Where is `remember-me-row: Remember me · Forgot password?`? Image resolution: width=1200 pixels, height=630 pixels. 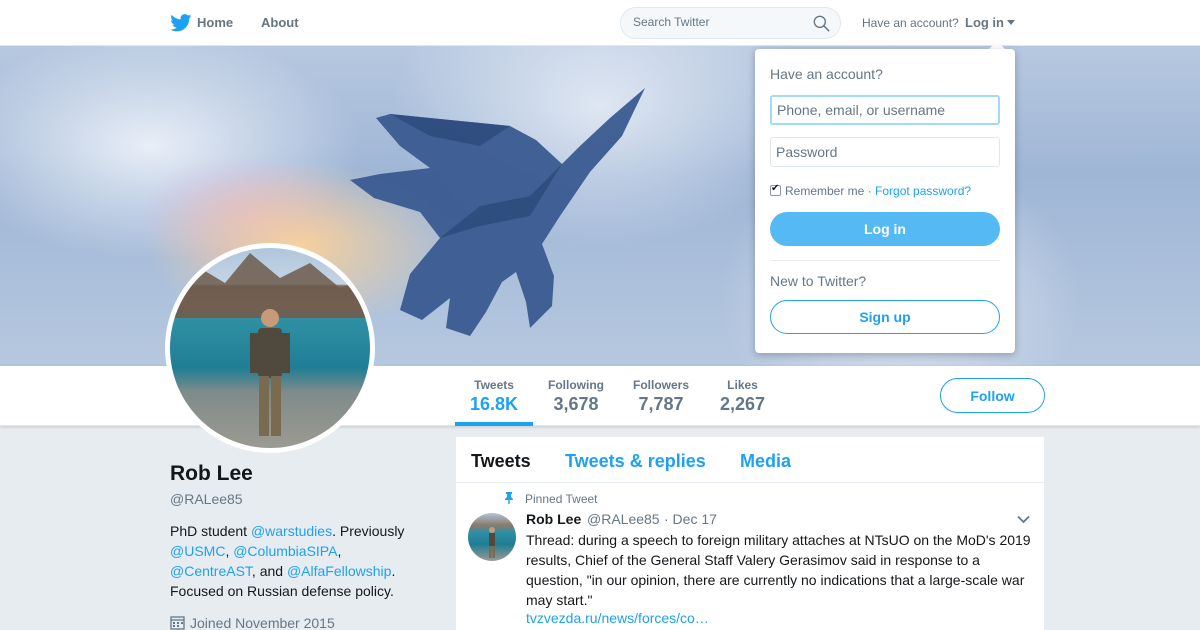 remember-me-row: Remember me · Forgot password? is located at coordinates (870, 190).